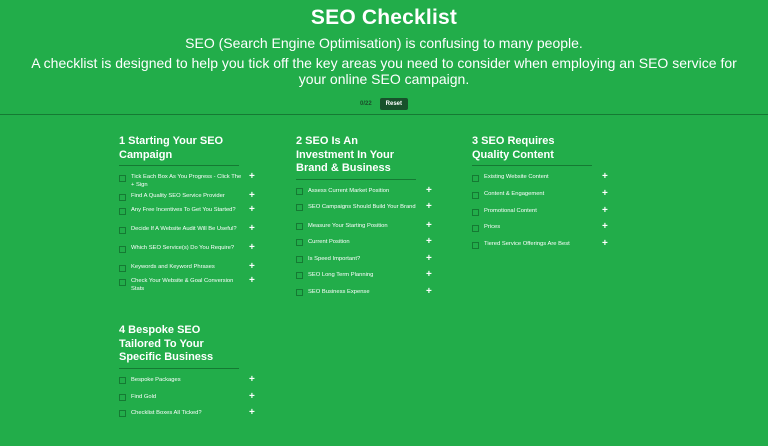 The height and width of the screenshot is (446, 768). Describe the element at coordinates (384, 114) in the screenshot. I see `header-divider` at that location.